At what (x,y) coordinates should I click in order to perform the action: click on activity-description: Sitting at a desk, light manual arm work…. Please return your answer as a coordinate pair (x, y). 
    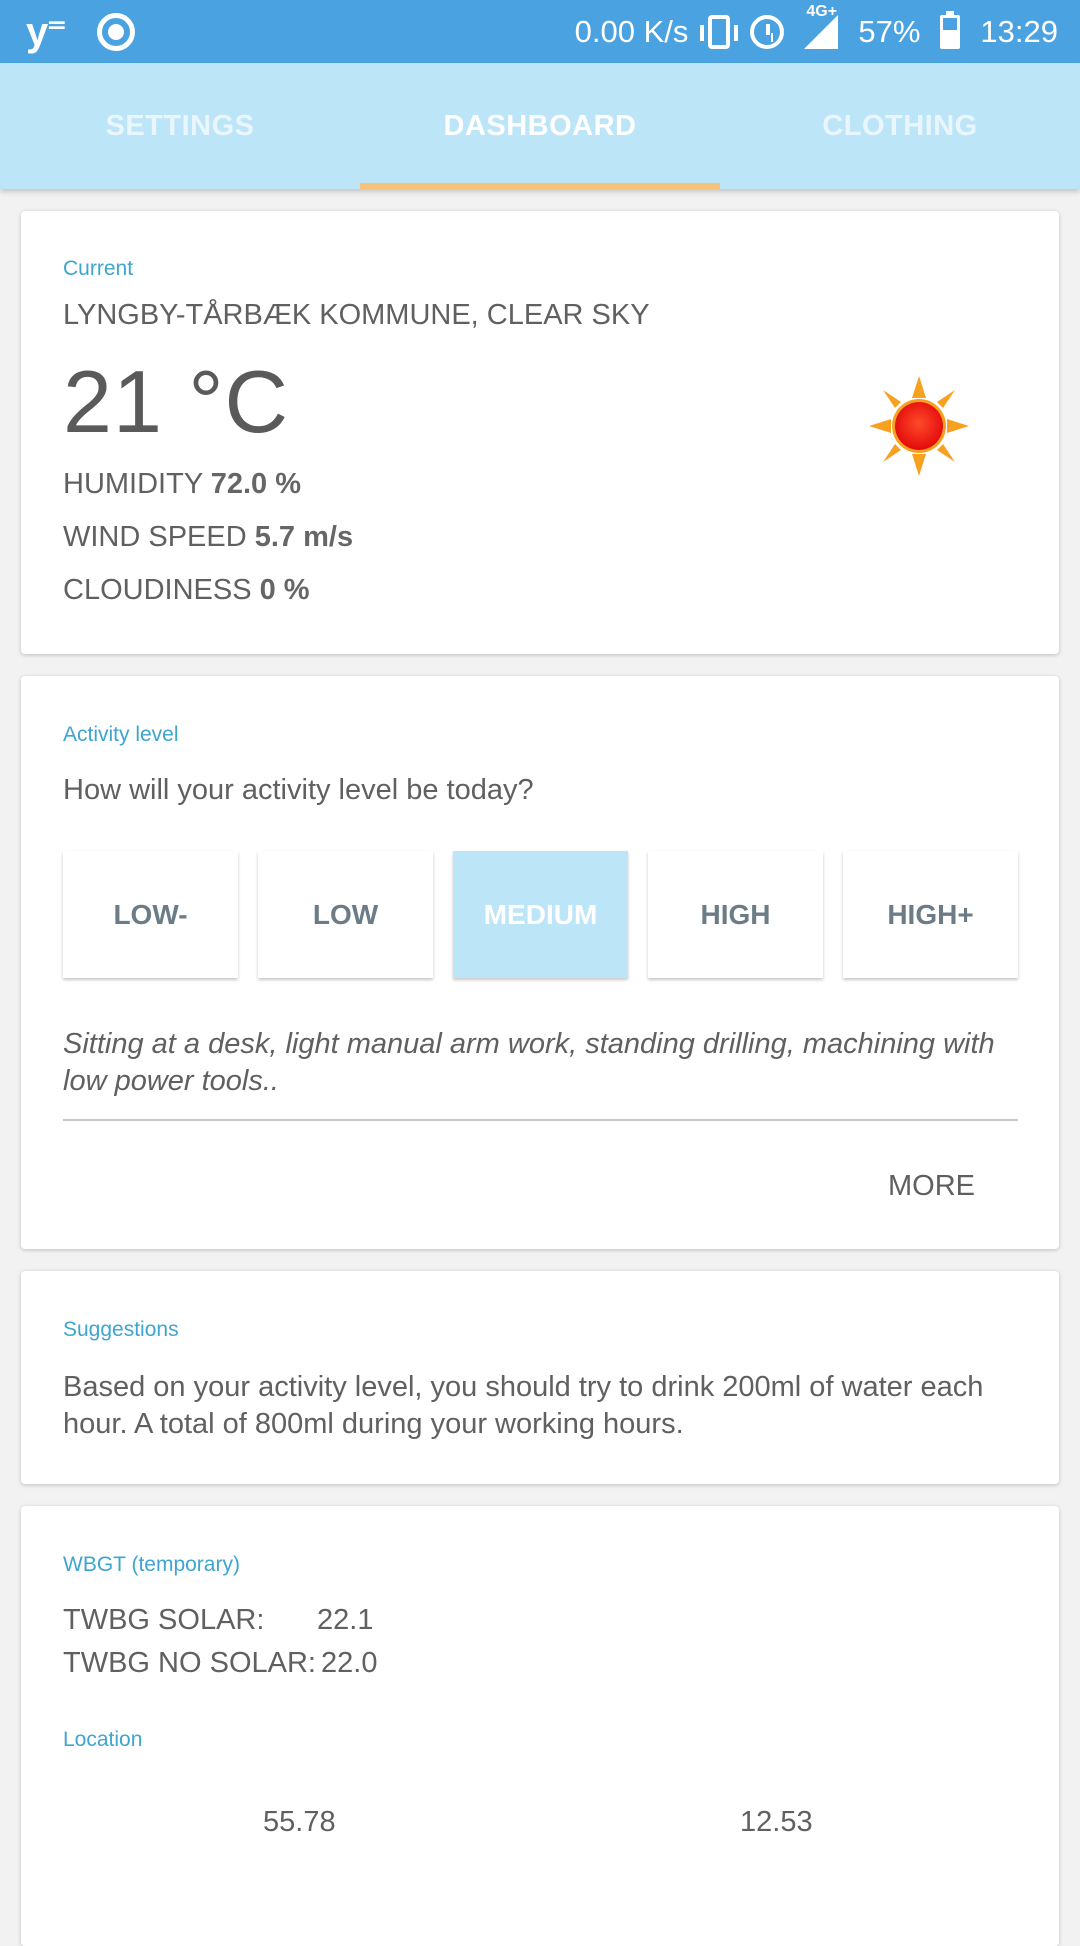
    Looking at the image, I should click on (529, 1062).